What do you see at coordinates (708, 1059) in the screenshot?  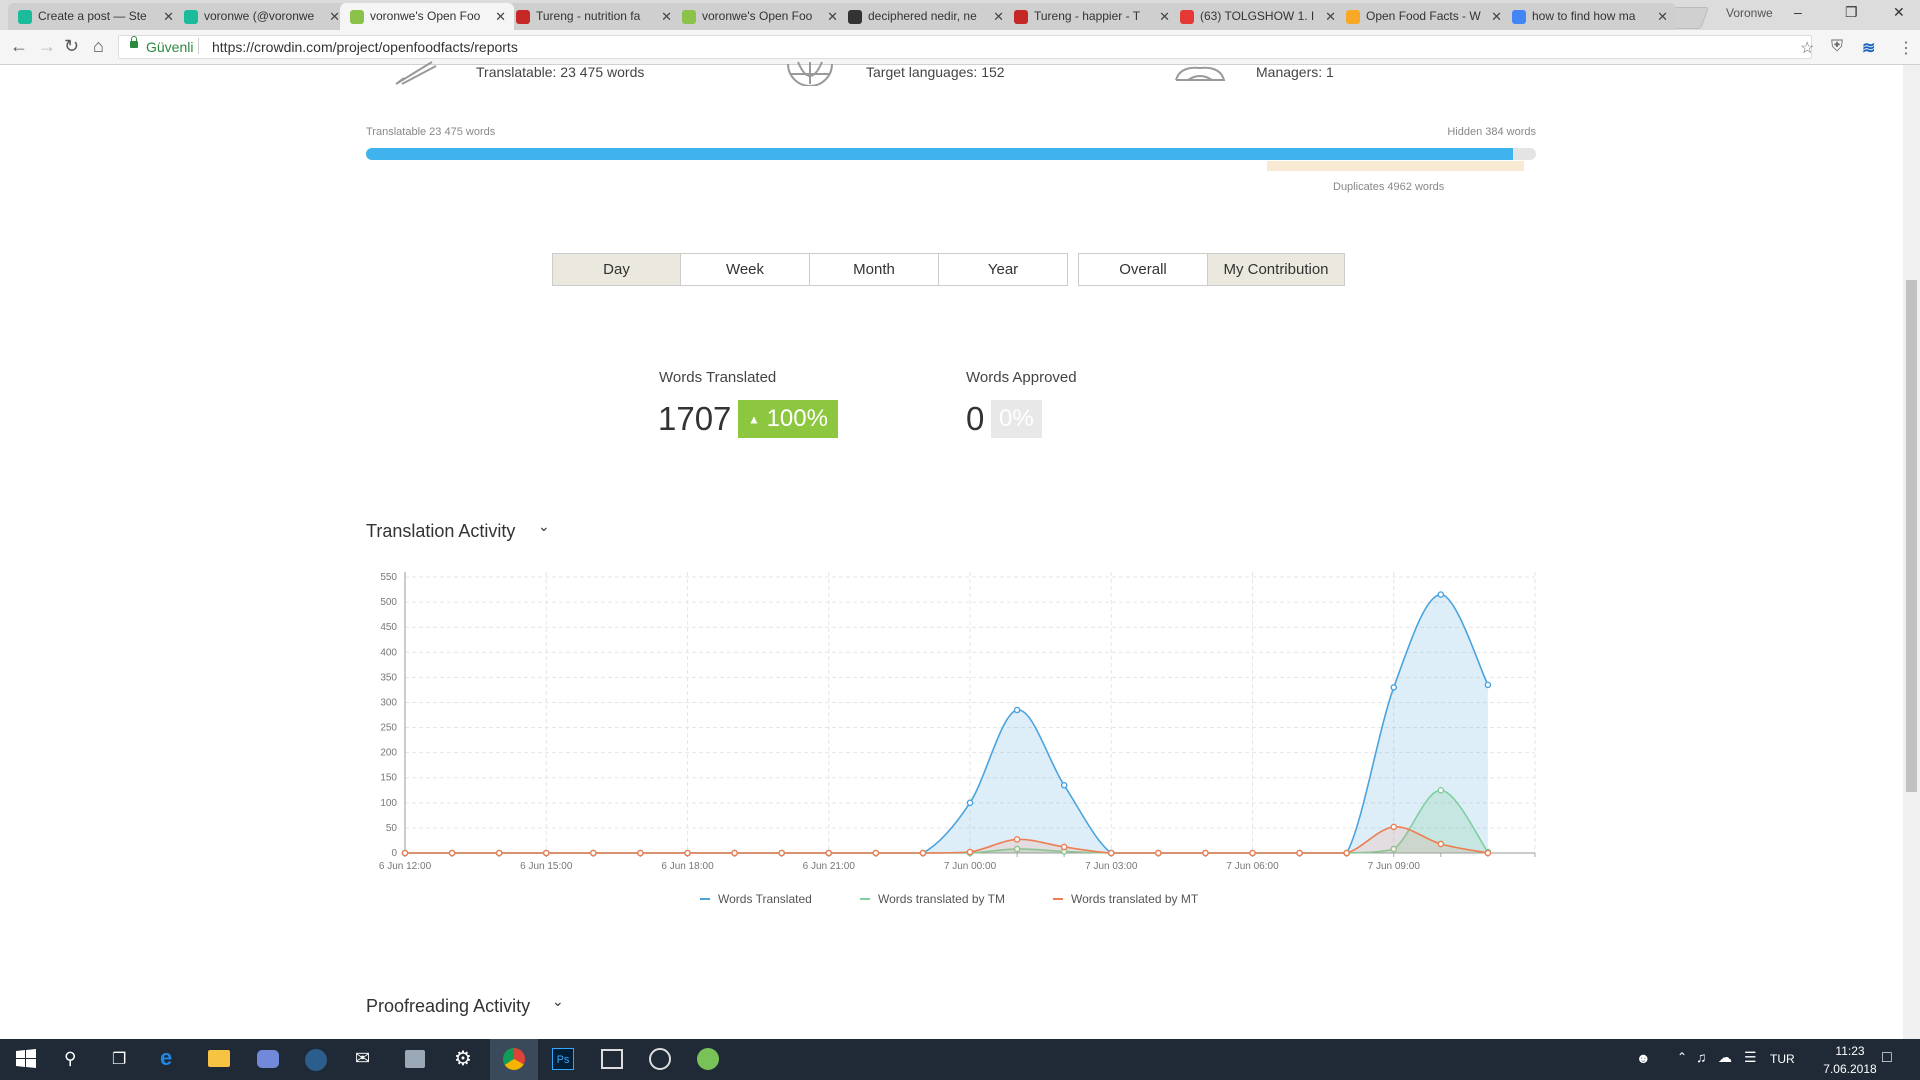 I see `android-icon` at bounding box center [708, 1059].